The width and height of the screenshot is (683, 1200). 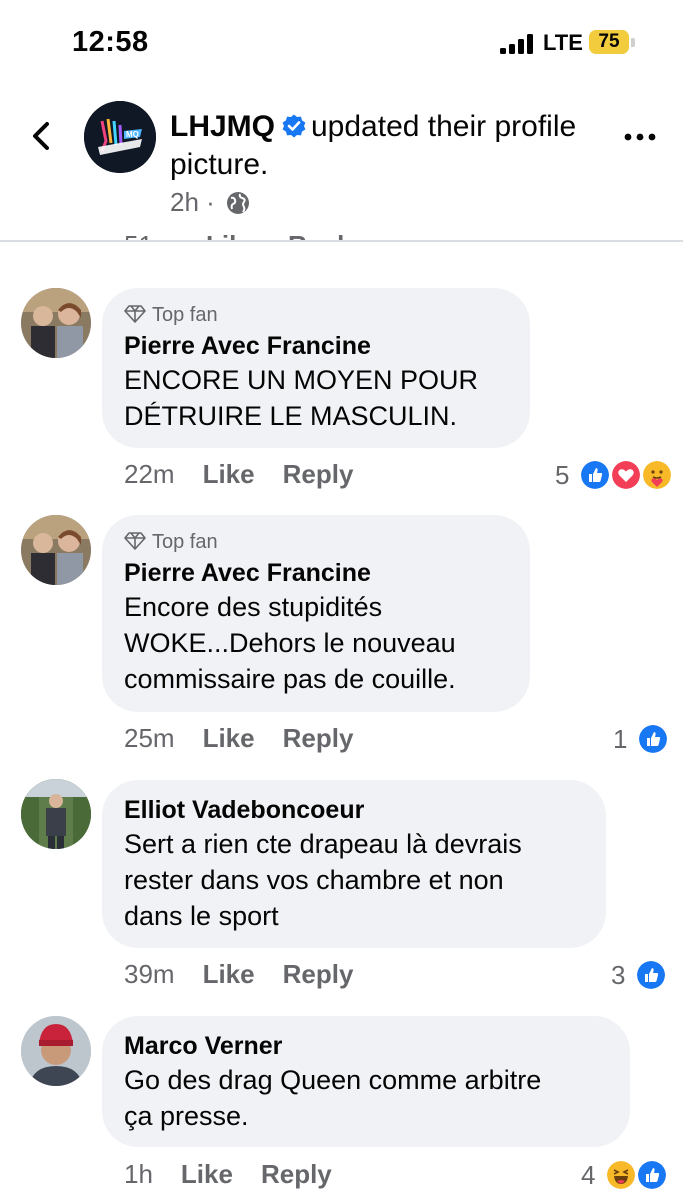 I want to click on comment-actions: 39m Like Reply, so click(x=238, y=974).